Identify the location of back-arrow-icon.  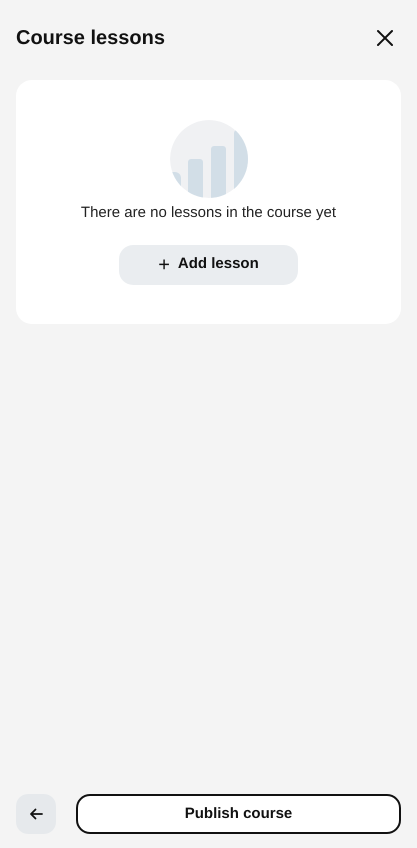
(36, 814).